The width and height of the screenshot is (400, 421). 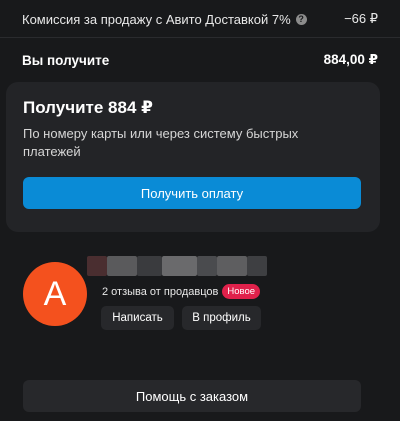 I want to click on payout-title: Получите 884 ₽, so click(x=88, y=107).